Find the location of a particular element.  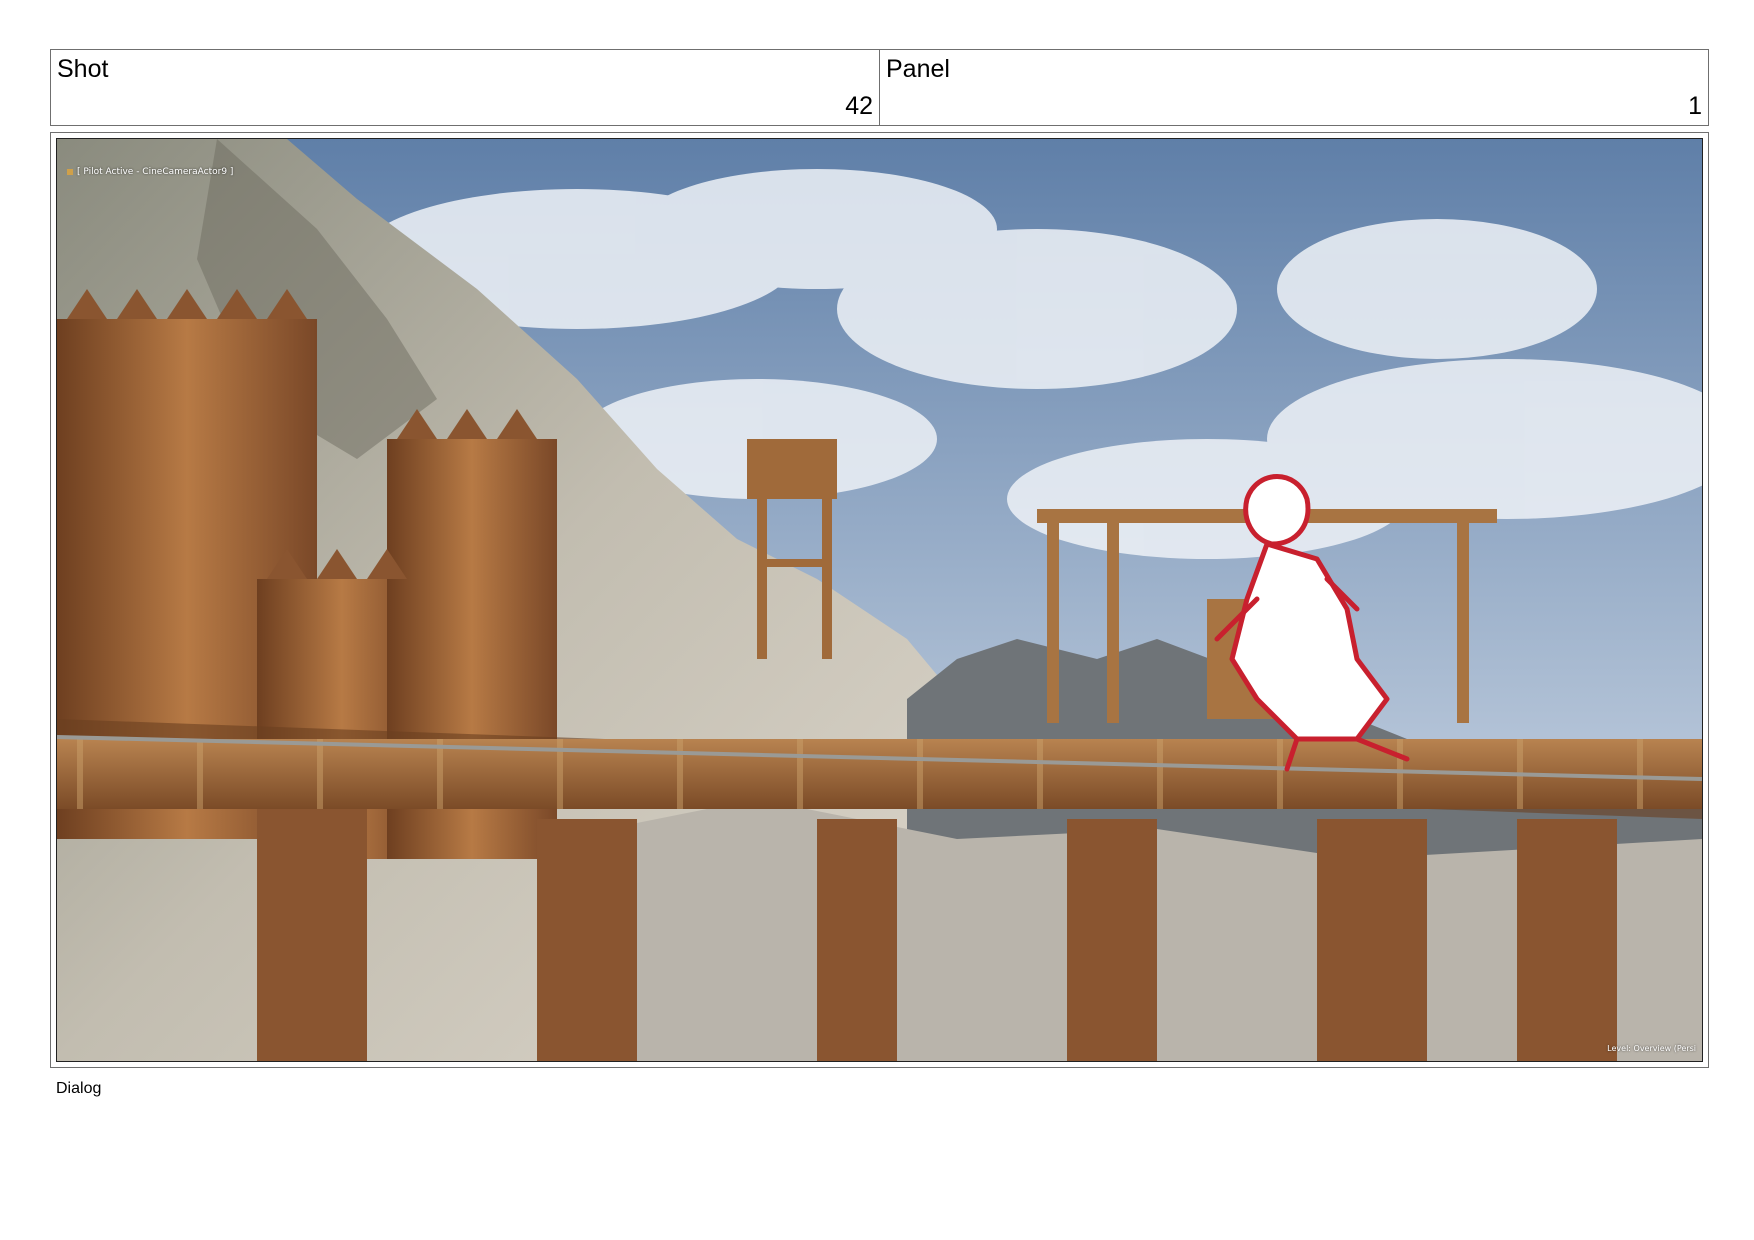

shot-panel-header: Shot 42 Panel 1 is located at coordinates (879, 87).